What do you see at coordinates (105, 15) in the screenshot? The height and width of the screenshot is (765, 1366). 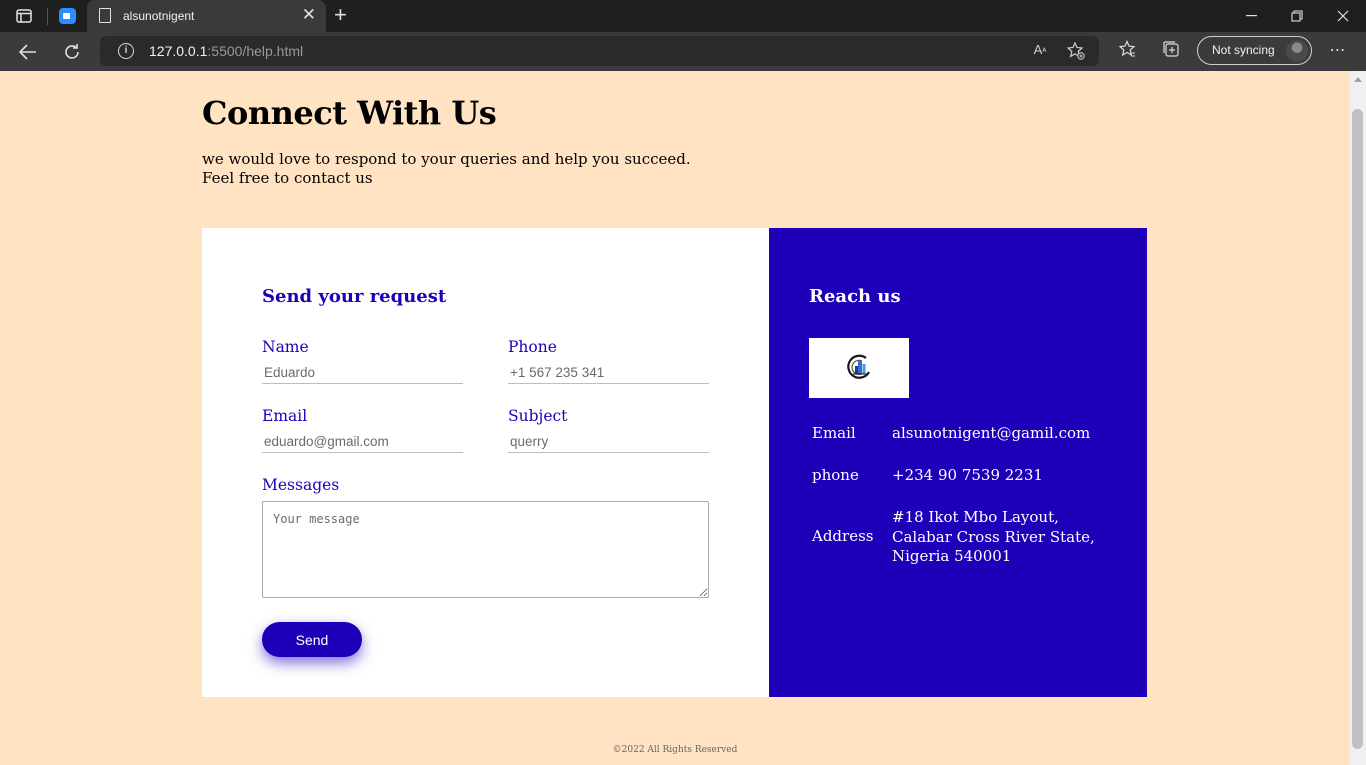 I see `document-icon` at bounding box center [105, 15].